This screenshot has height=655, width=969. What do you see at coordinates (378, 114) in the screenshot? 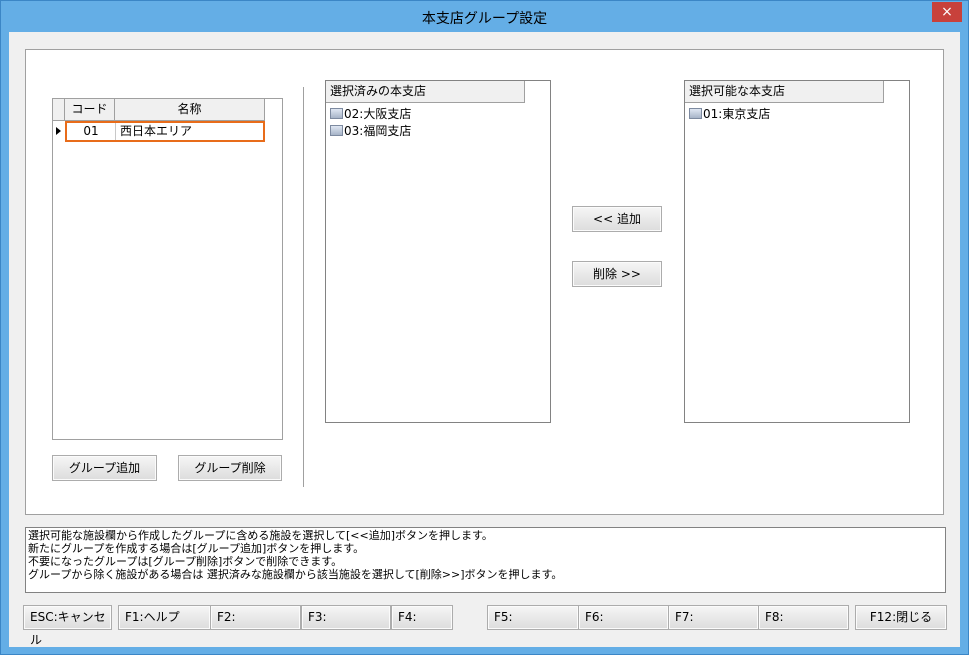
I see `list-item-label: 02:大阪支店` at bounding box center [378, 114].